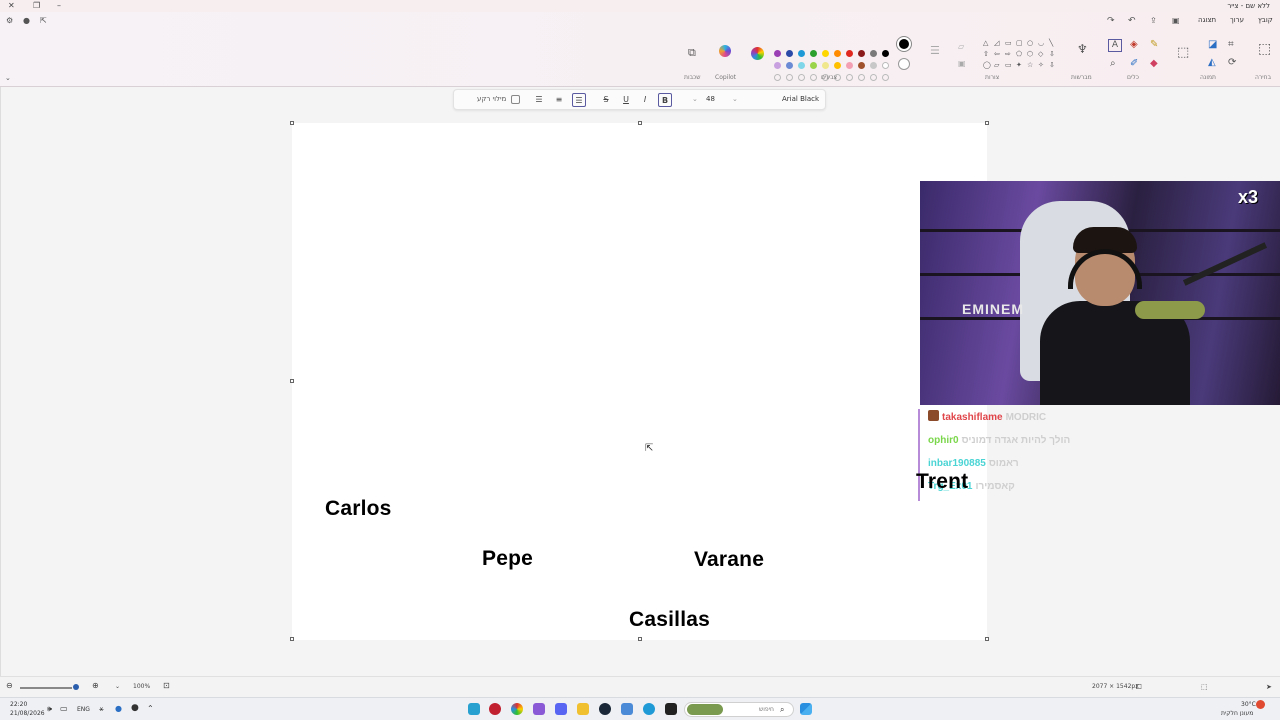  What do you see at coordinates (739, 709) in the screenshot?
I see `taskbar-search: חיפוש ⌕` at bounding box center [739, 709].